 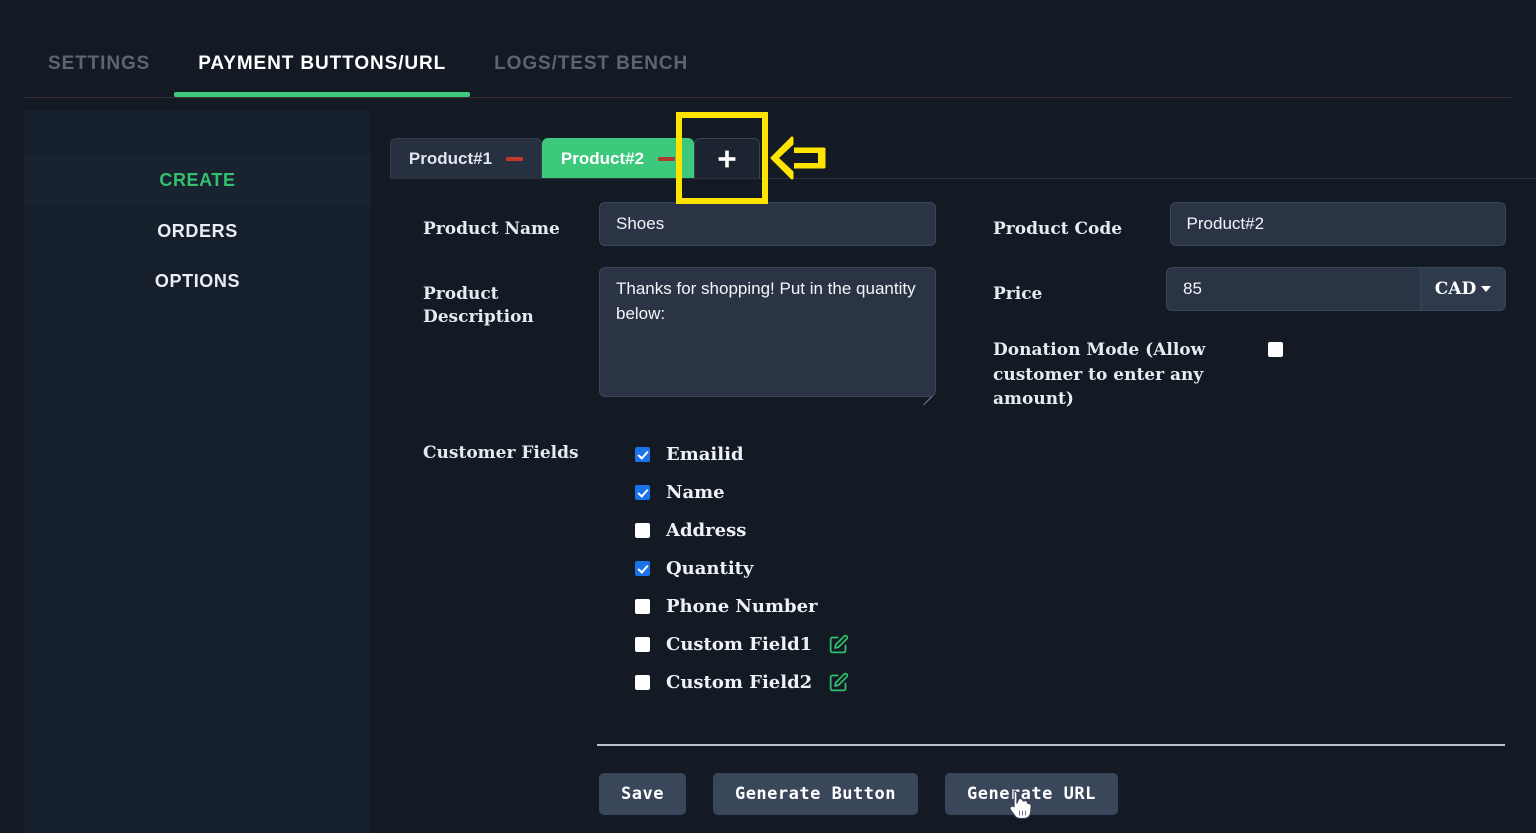 I want to click on generate-url-button: Generate URL, so click(x=1031, y=794).